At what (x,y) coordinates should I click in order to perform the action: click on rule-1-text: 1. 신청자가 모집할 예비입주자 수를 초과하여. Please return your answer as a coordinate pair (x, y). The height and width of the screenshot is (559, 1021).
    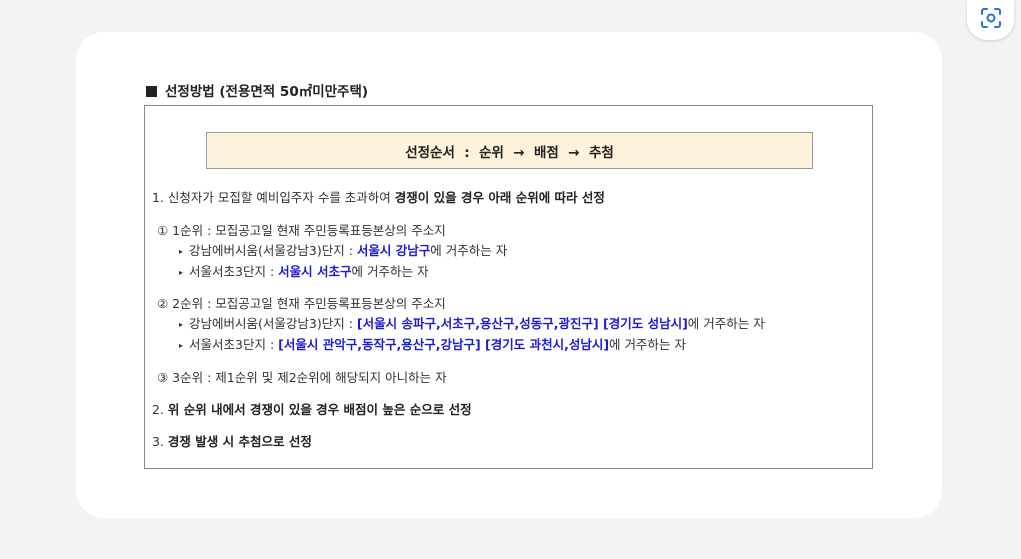
    Looking at the image, I should click on (273, 197).